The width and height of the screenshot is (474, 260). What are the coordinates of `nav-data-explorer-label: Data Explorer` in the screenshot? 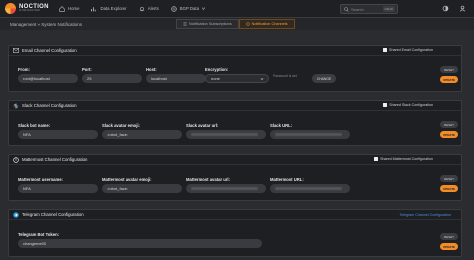 It's located at (113, 8).